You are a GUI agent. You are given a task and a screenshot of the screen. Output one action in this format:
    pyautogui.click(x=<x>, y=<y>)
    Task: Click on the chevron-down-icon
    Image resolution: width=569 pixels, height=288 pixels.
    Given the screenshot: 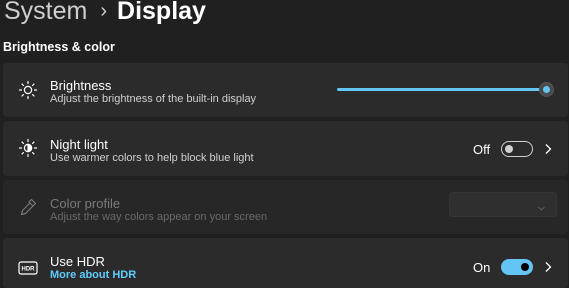 What is the action you would take?
    pyautogui.click(x=541, y=205)
    